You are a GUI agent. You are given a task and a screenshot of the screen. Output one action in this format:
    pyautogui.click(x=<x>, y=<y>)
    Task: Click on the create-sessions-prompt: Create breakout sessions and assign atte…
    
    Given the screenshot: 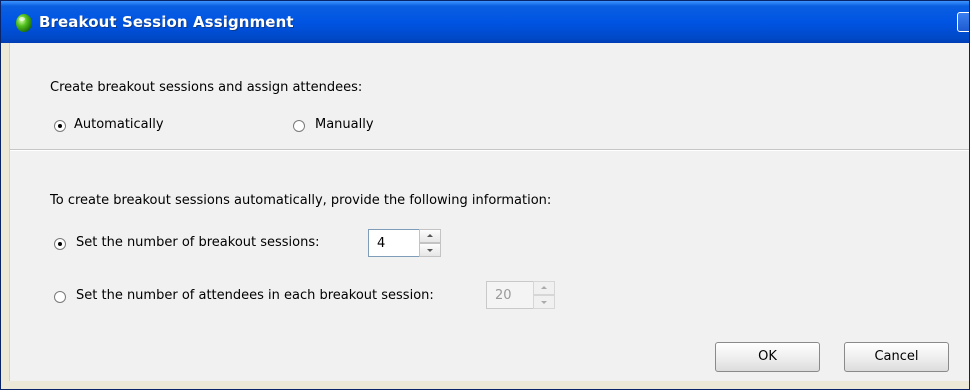 What is the action you would take?
    pyautogui.click(x=206, y=87)
    